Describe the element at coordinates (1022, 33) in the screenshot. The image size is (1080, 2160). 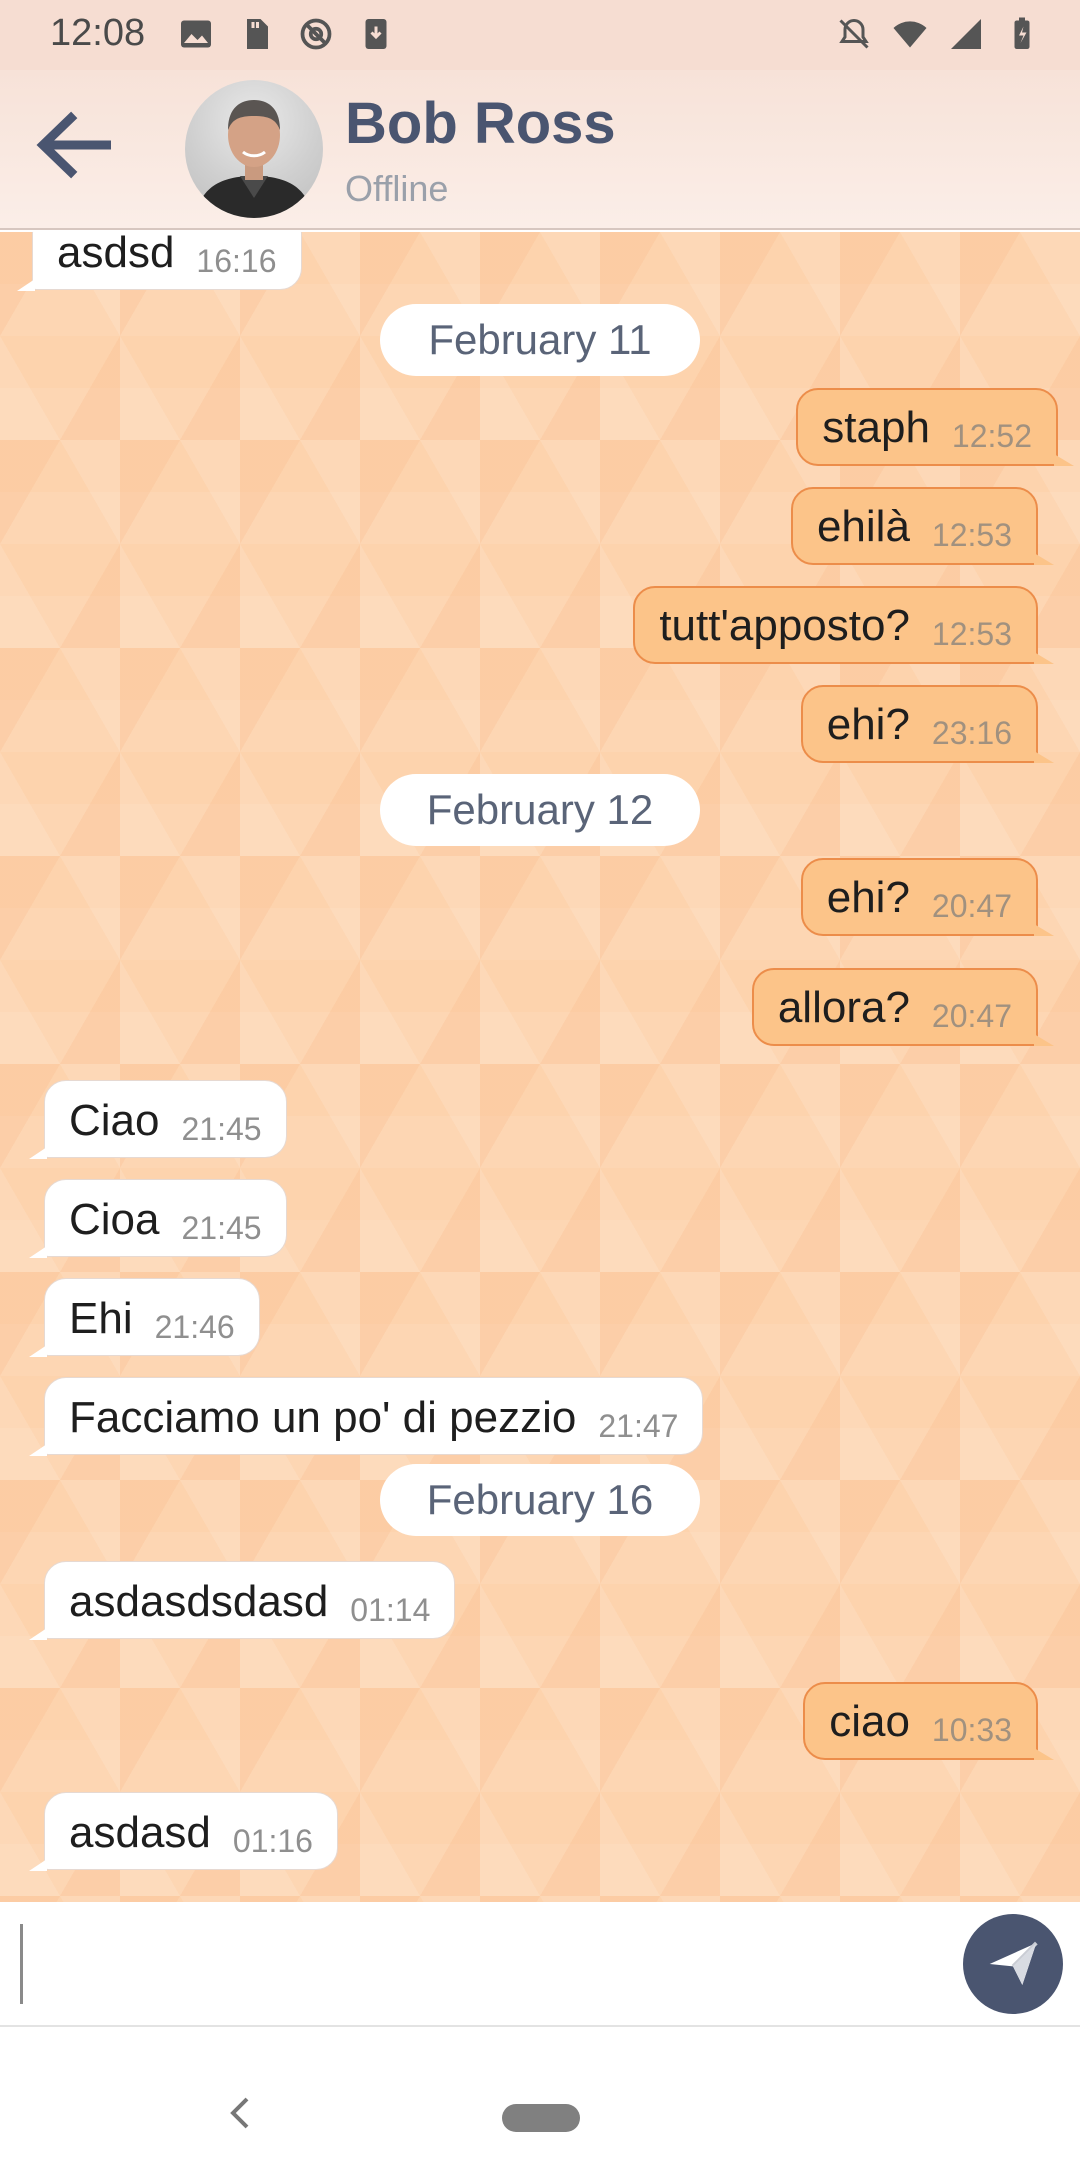
I see `battery-icon` at that location.